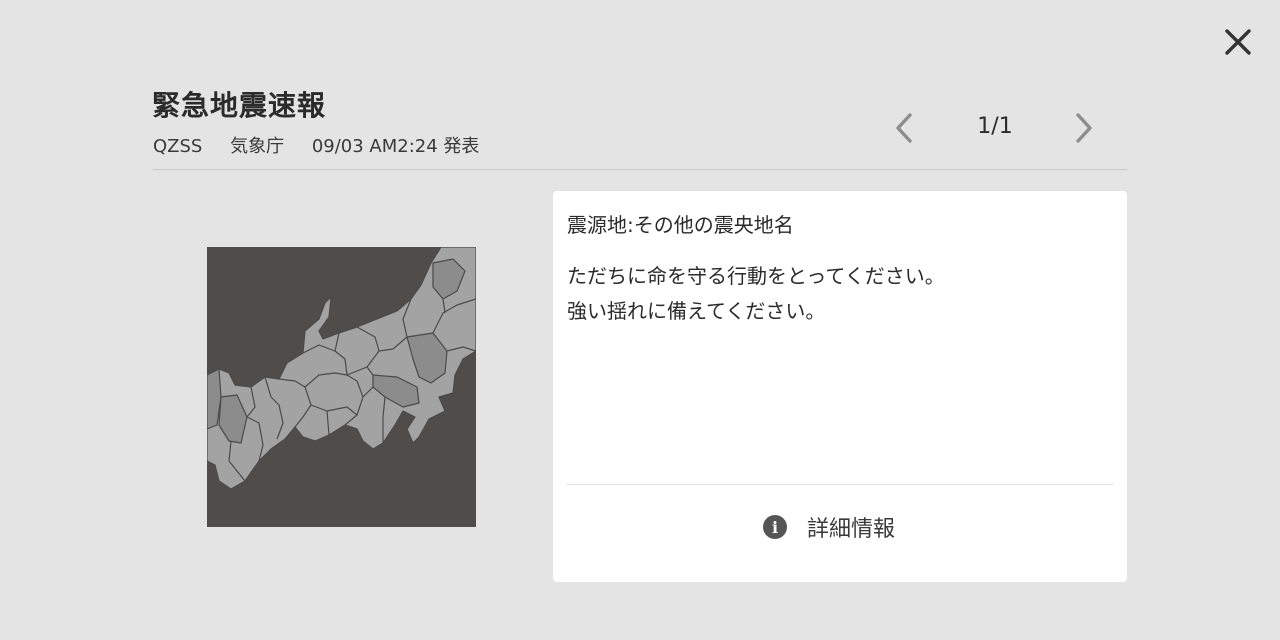  Describe the element at coordinates (995, 126) in the screenshot. I see `page-indicator: 1/1` at that location.